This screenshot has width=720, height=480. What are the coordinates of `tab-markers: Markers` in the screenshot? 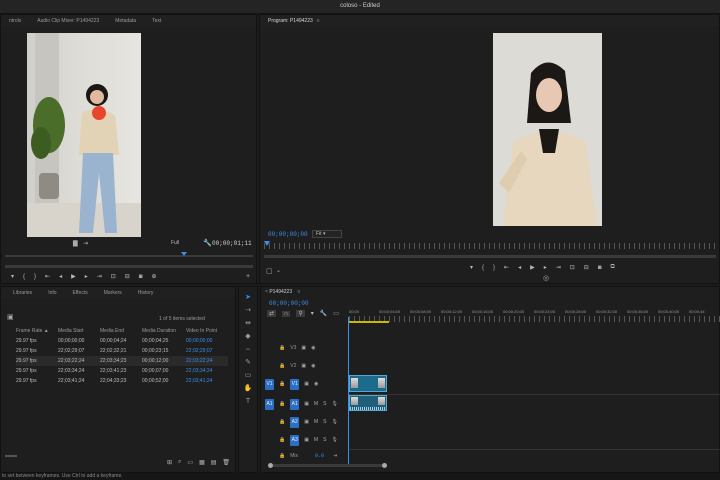 It's located at (113, 293).